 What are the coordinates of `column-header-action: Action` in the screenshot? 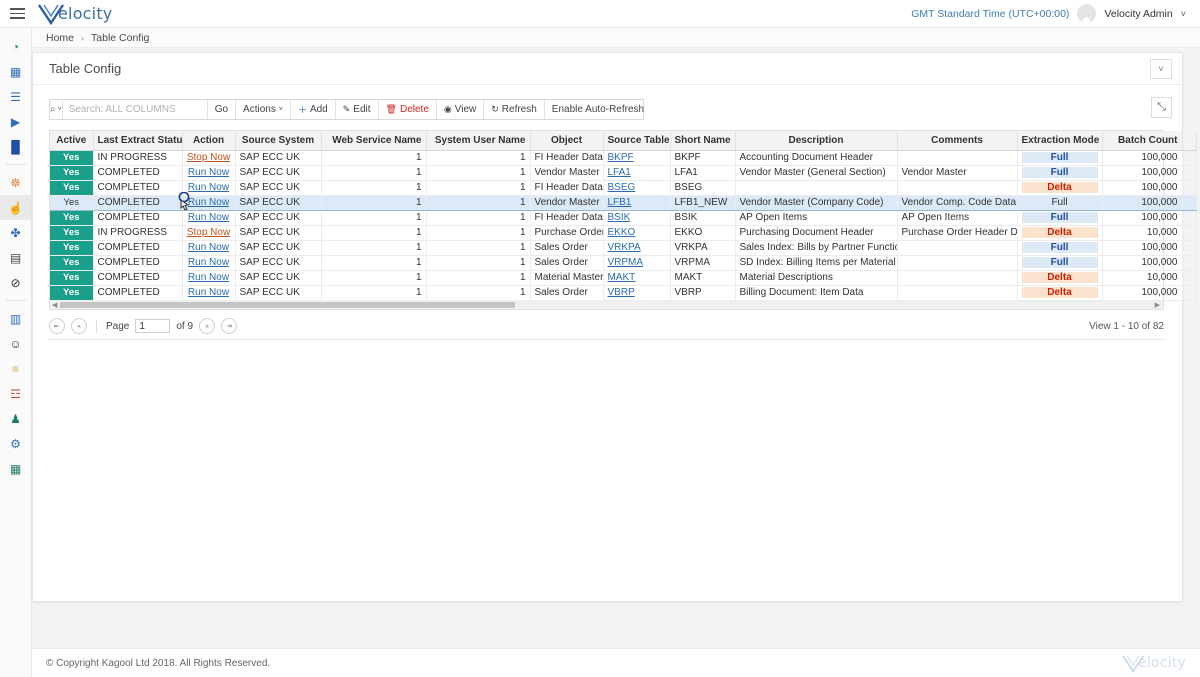 It's located at (209, 141).